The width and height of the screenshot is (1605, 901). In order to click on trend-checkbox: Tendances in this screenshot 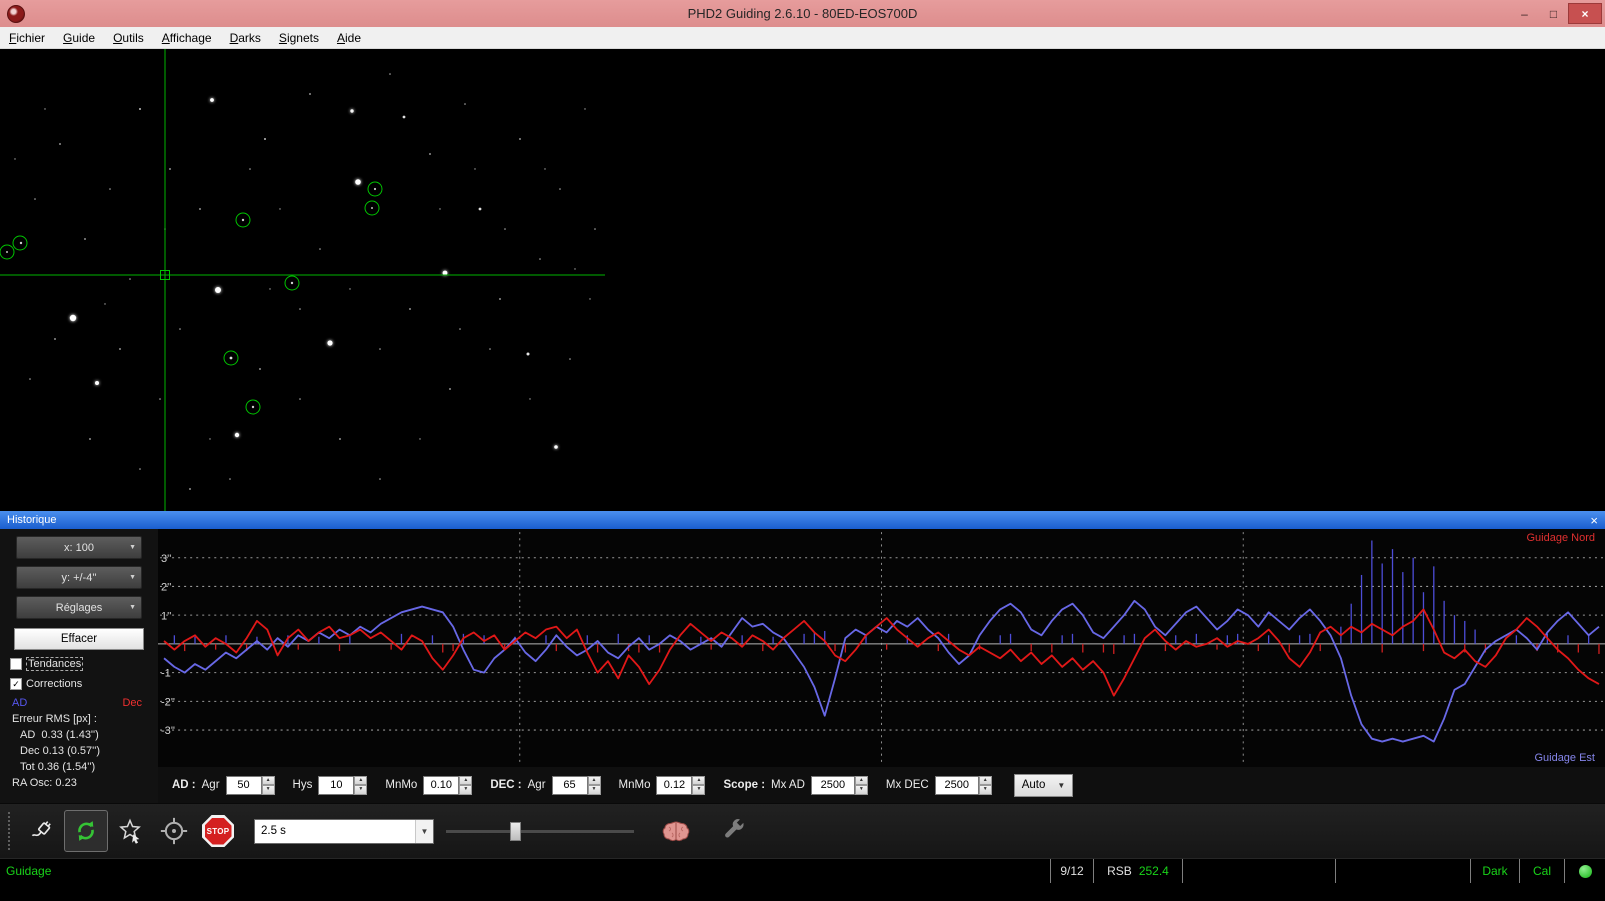, I will do `click(84, 664)`.